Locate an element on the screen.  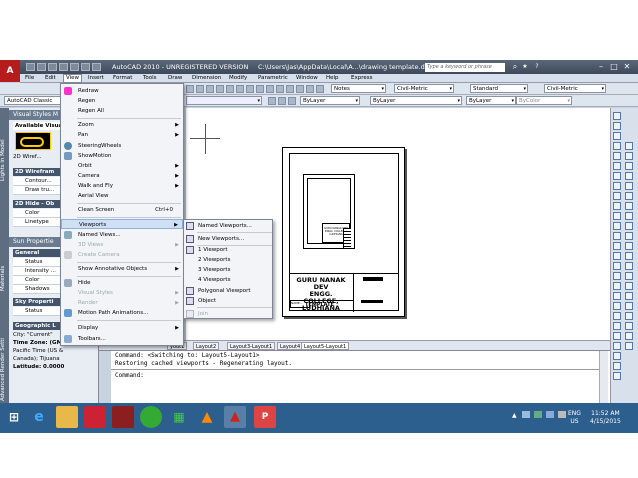
submenu-2-viewports: 2 Viewports is located at coordinates (228, 260).